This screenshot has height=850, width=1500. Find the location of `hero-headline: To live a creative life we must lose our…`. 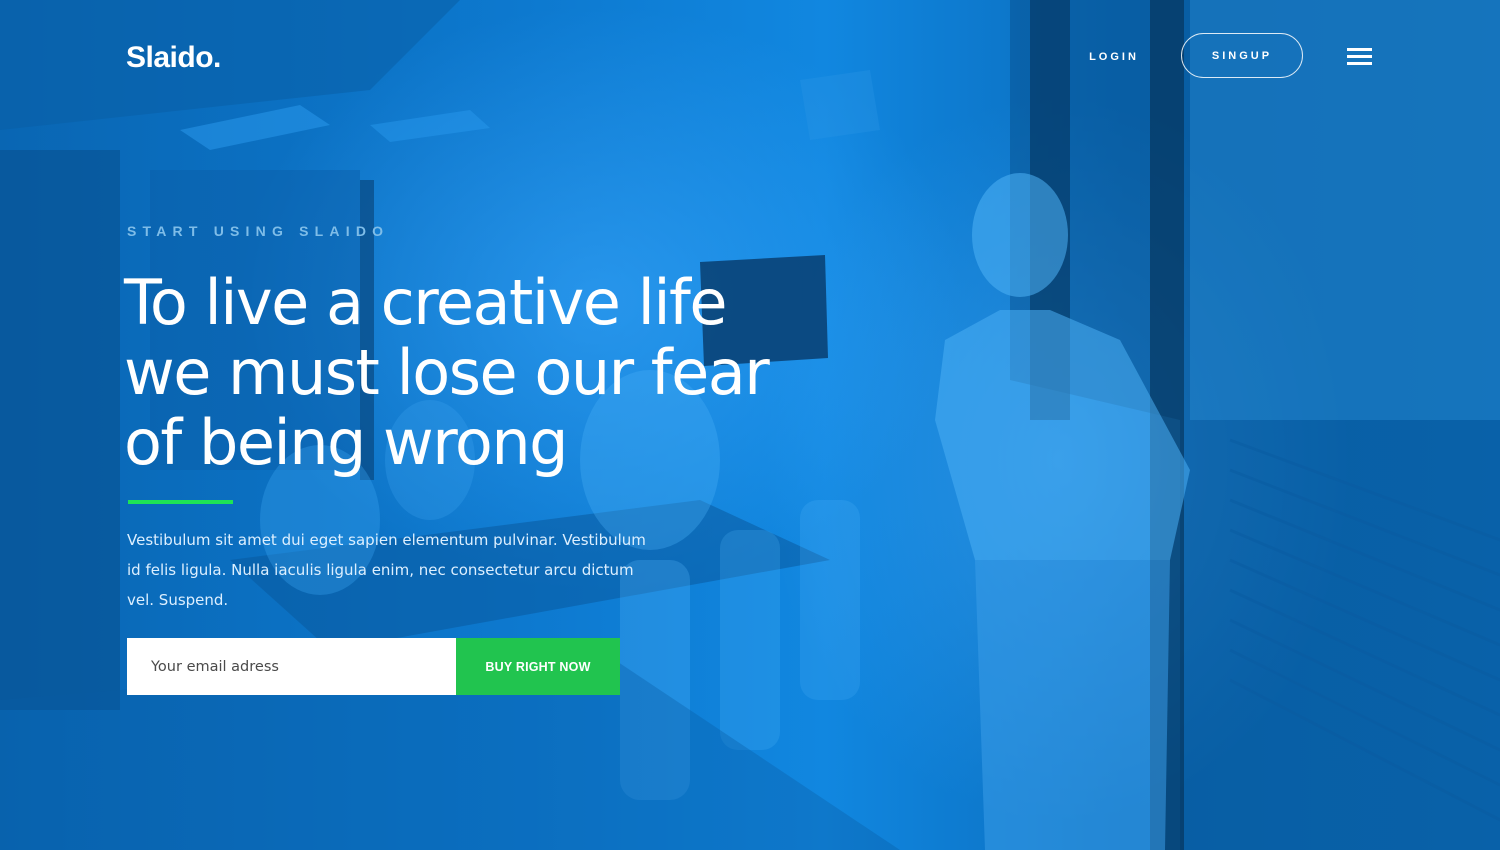

hero-headline: To live a creative life we must lose our… is located at coordinates (504, 373).